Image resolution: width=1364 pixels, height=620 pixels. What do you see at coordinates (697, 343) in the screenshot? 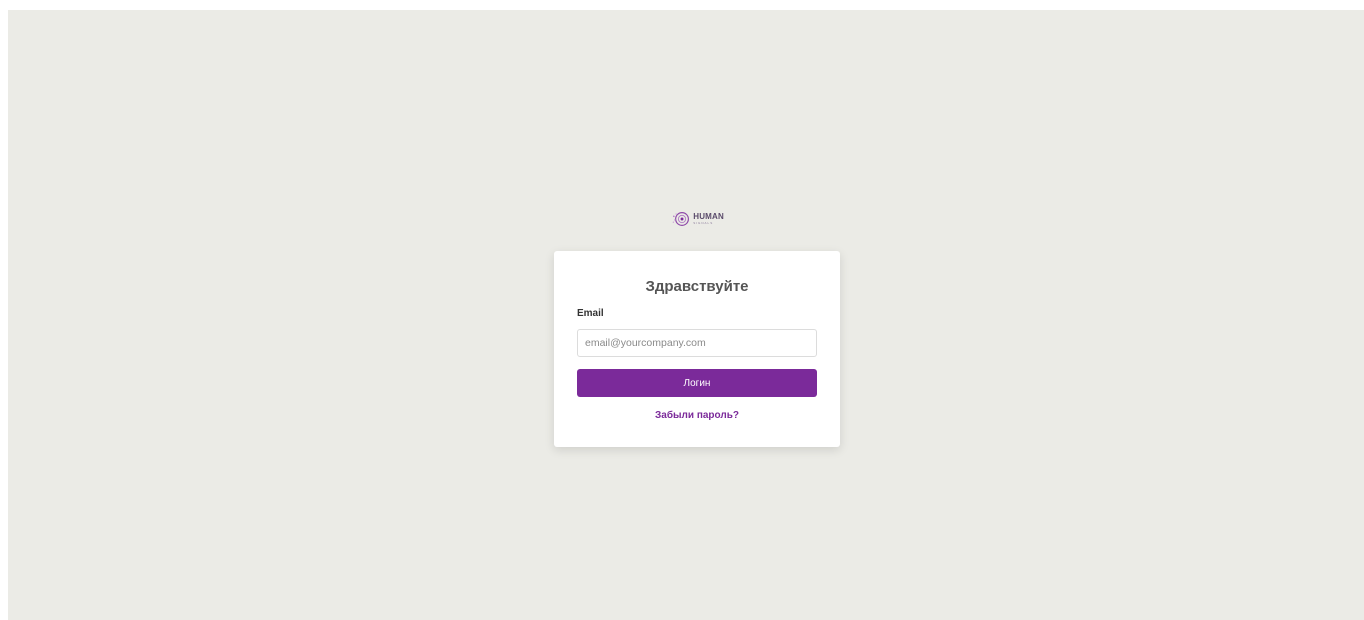
I see `email-field` at bounding box center [697, 343].